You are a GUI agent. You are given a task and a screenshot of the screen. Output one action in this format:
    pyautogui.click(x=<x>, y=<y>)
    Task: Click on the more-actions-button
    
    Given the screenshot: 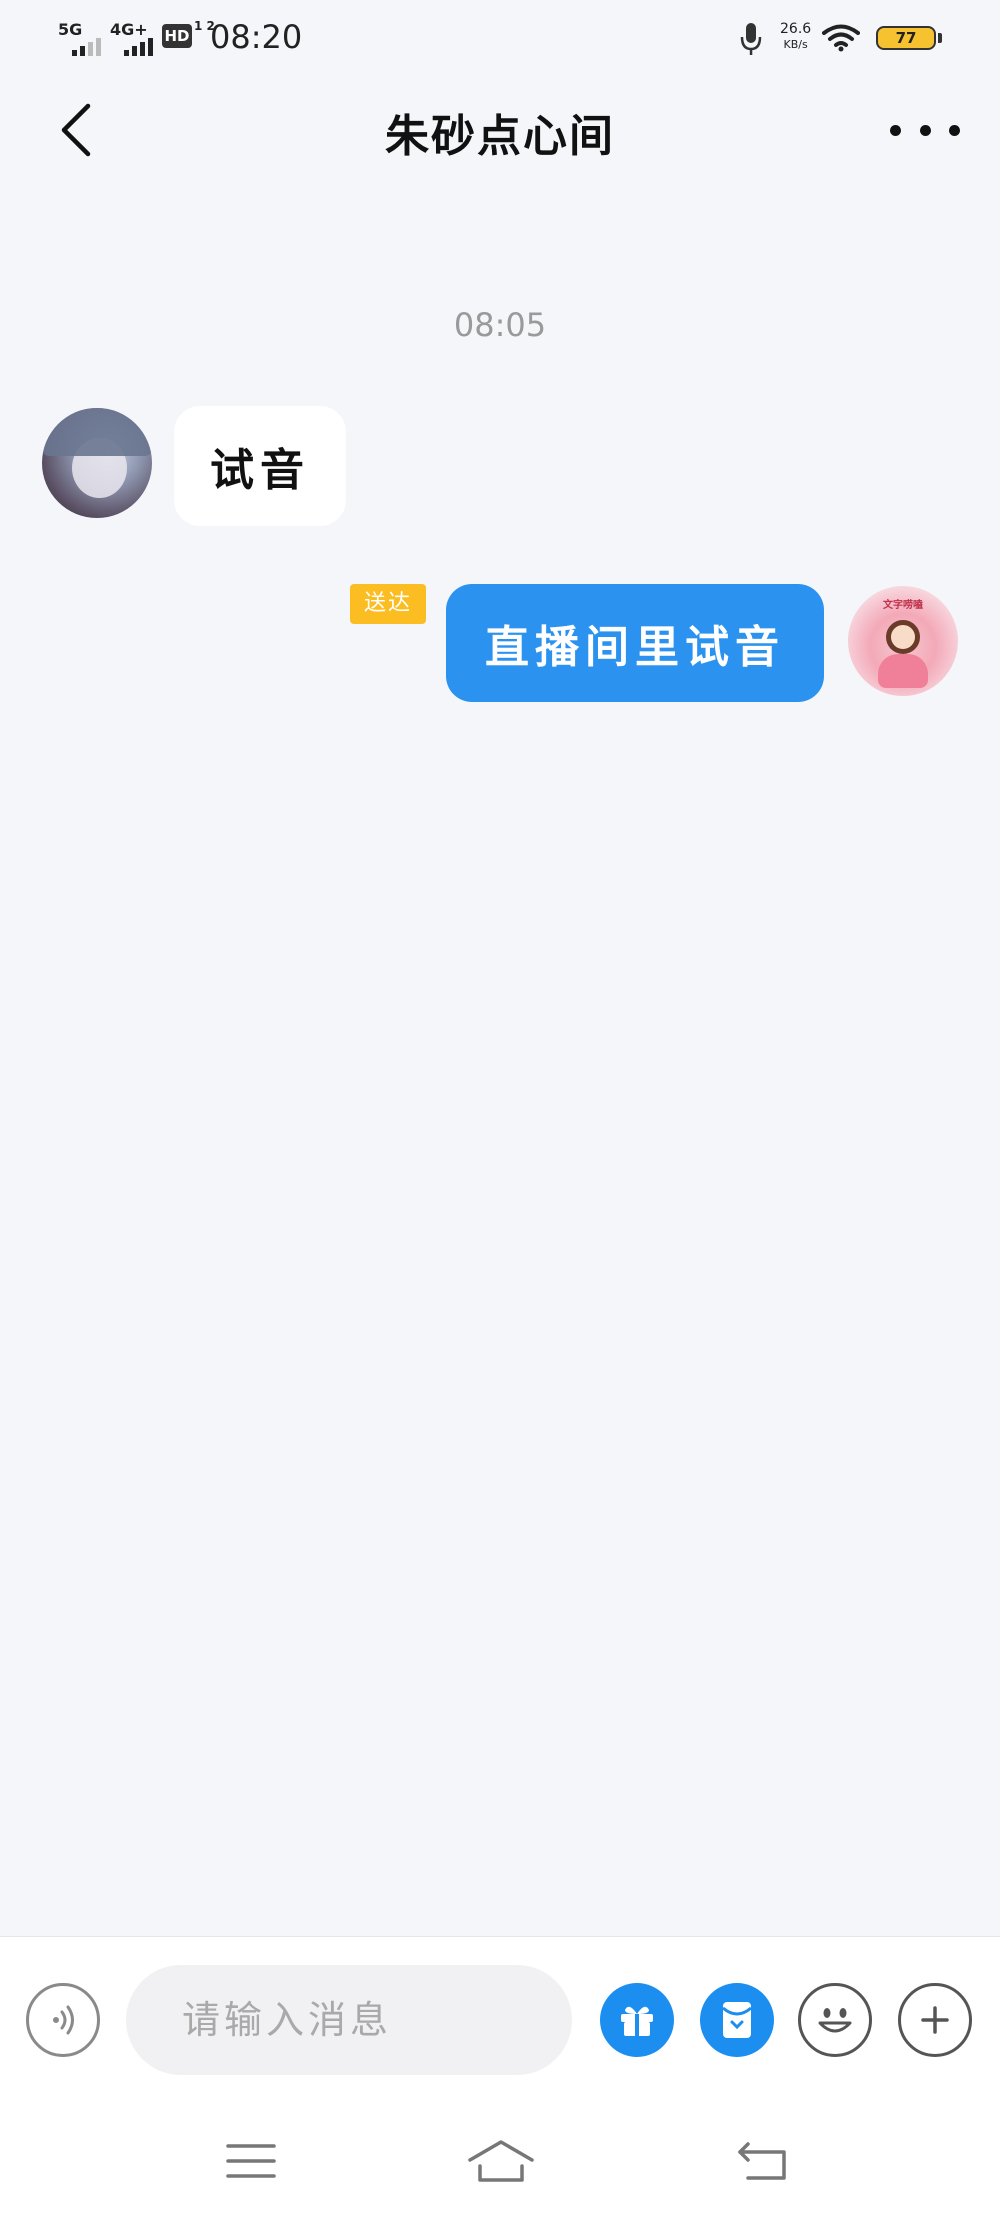 What is the action you would take?
    pyautogui.click(x=935, y=2020)
    